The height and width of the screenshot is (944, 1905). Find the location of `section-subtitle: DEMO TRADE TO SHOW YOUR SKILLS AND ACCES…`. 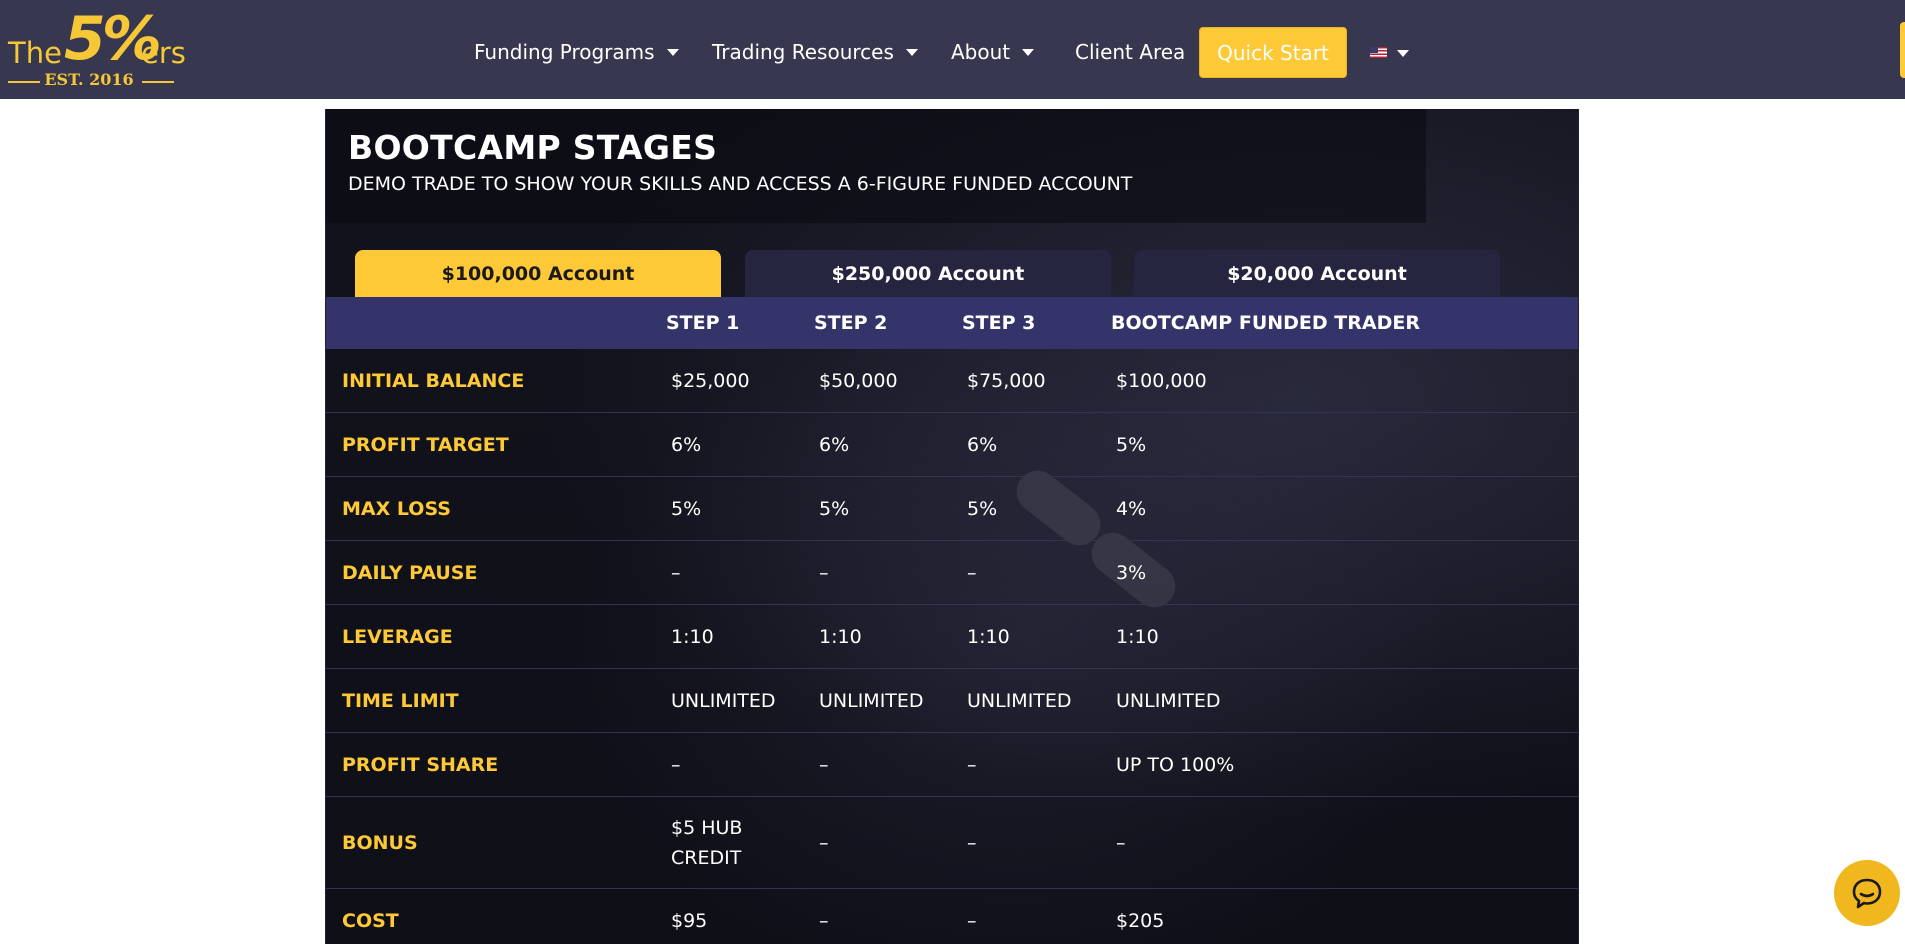

section-subtitle: DEMO TRADE TO SHOW YOUR SKILLS AND ACCES… is located at coordinates (740, 184).